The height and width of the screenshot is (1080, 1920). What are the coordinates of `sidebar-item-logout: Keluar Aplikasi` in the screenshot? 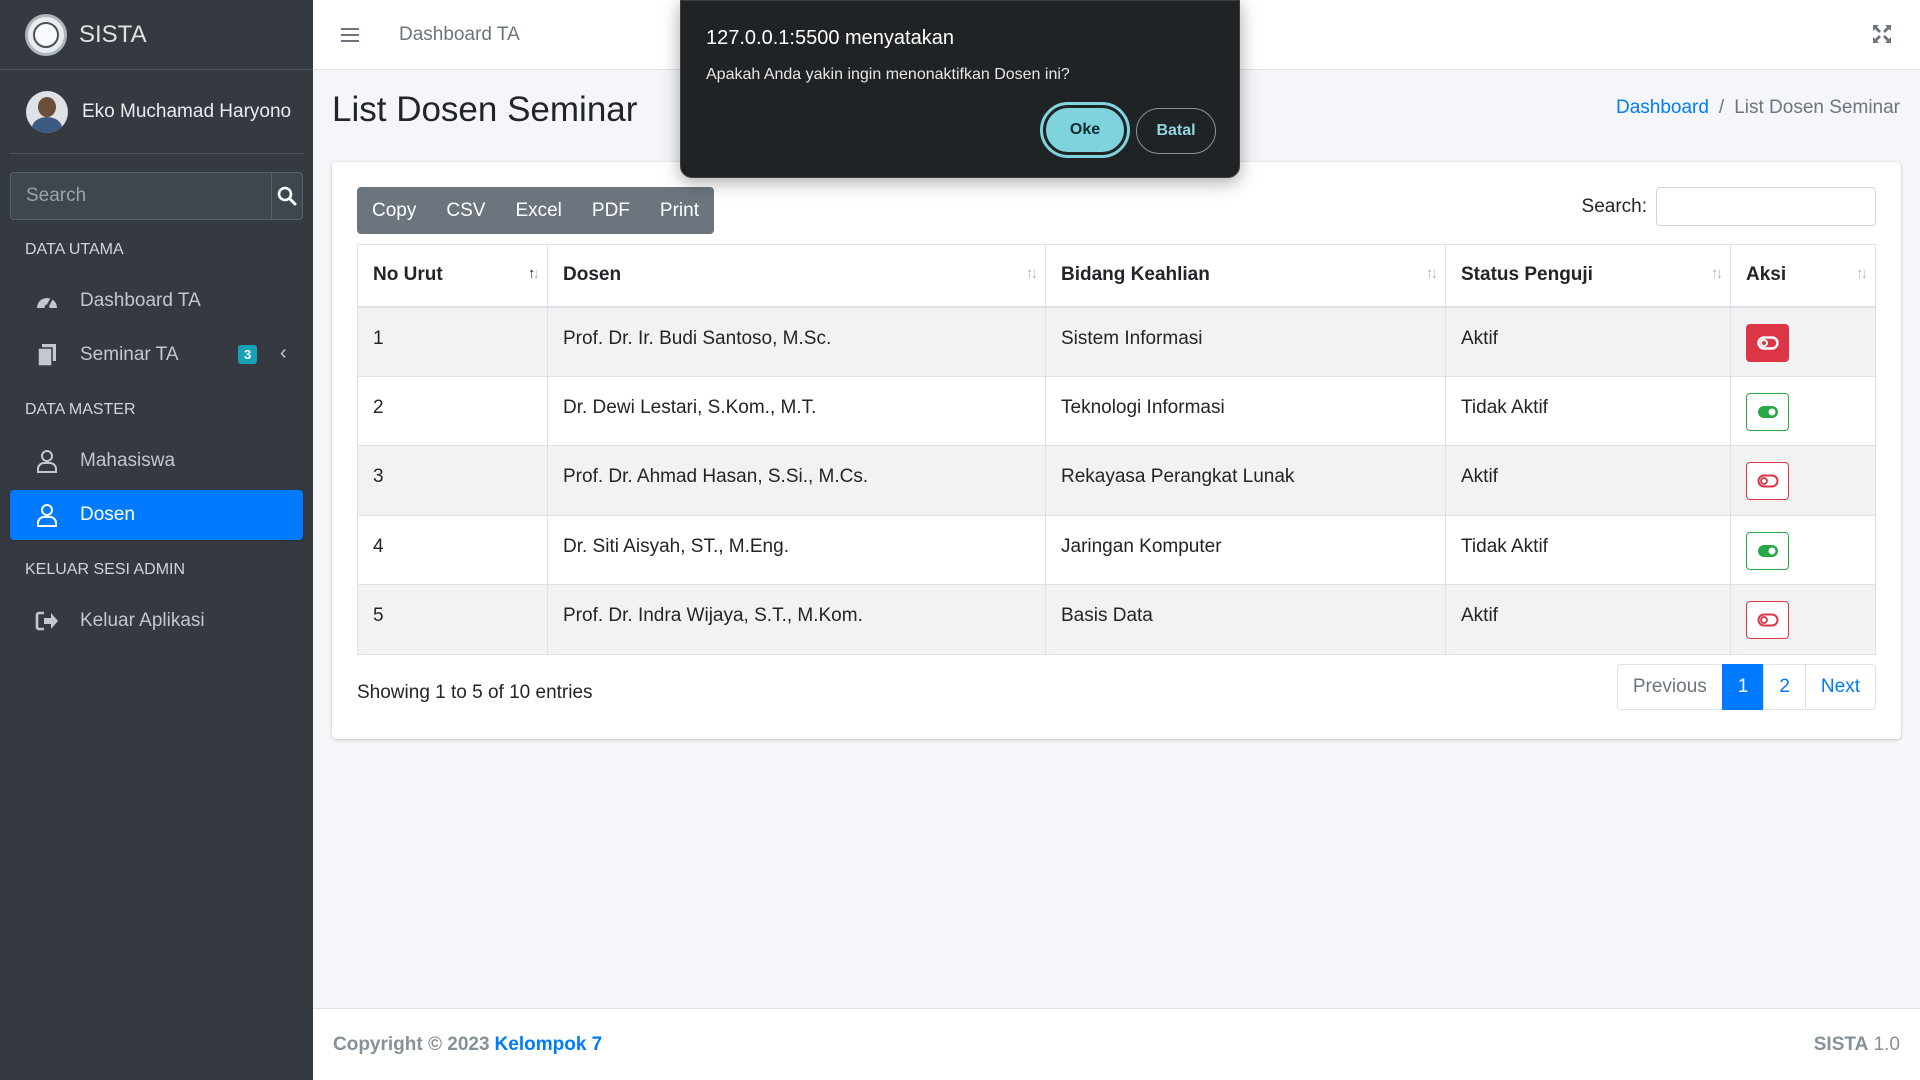 It's located at (156, 621).